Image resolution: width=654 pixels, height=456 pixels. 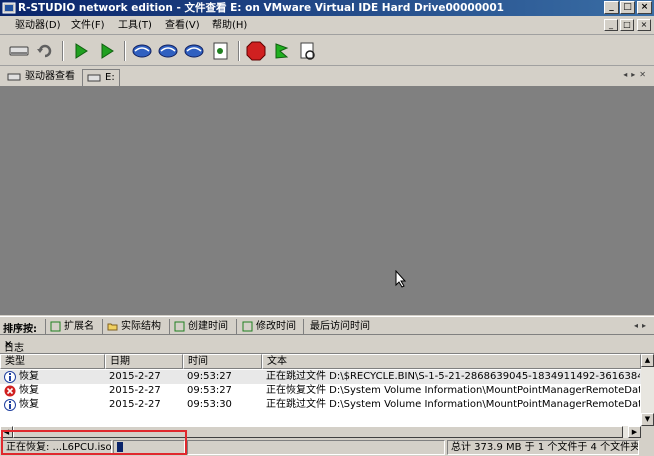 I want to click on sort-item-label: 创建时间, so click(x=208, y=326).